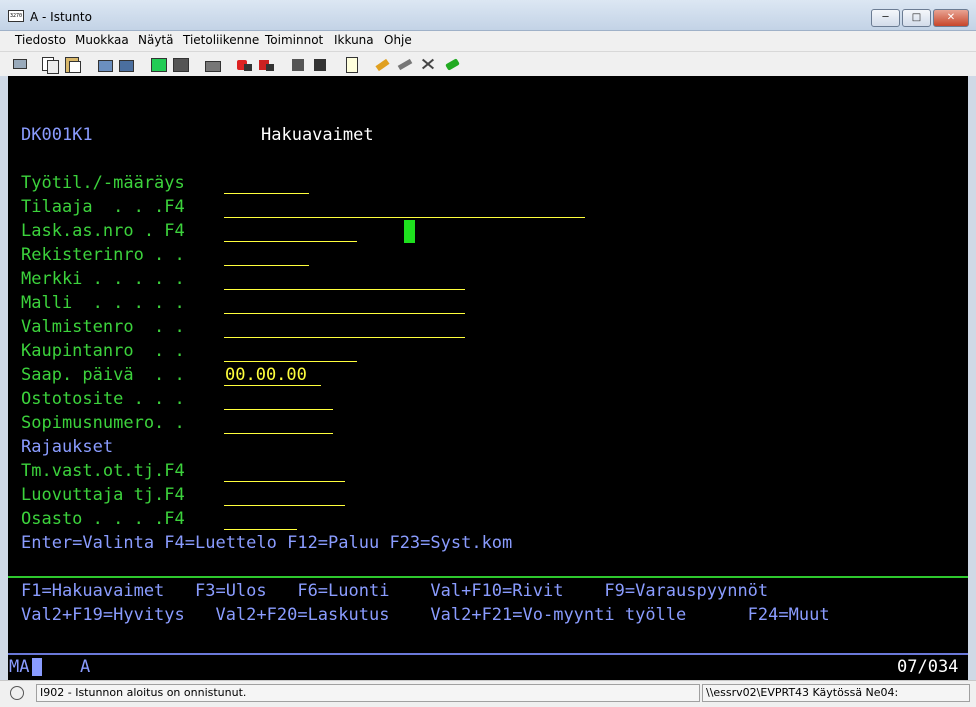 The width and height of the screenshot is (976, 707). Describe the element at coordinates (103, 279) in the screenshot. I see `field-label: Merkki . . . . .` at that location.